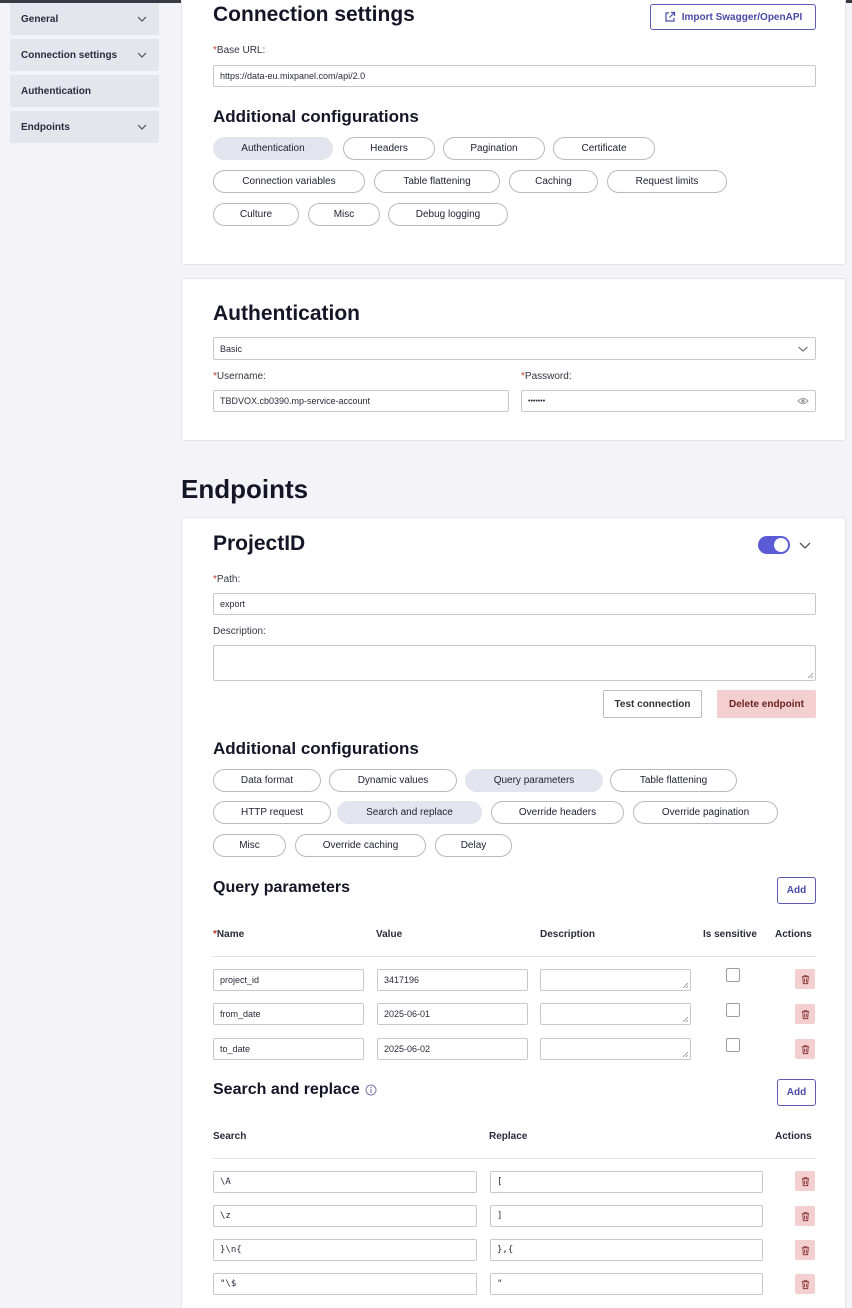  Describe the element at coordinates (604, 148) in the screenshot. I see `chip-certificate: Certificate` at that location.